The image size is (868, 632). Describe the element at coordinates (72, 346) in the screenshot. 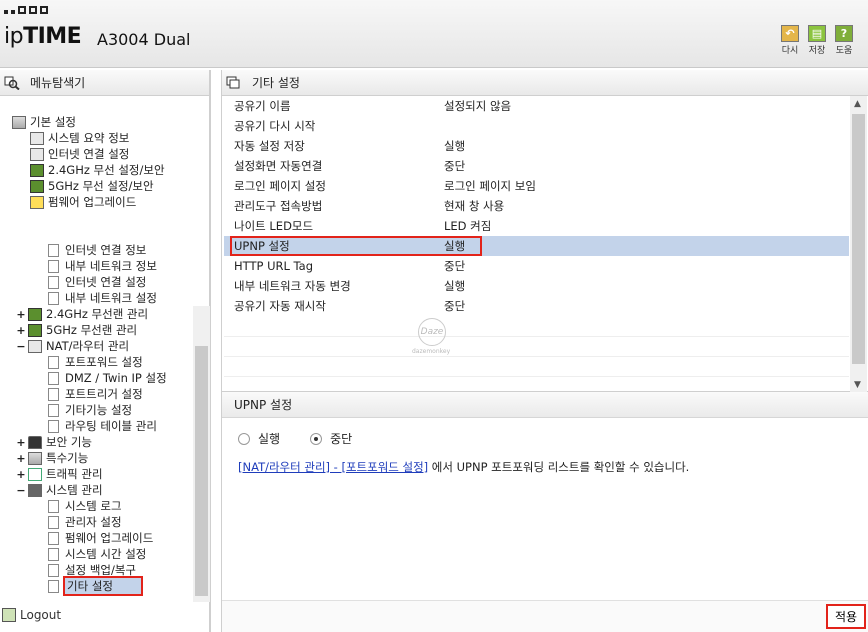

I see `menu-nat-router: − NAT/라우터 관리` at that location.